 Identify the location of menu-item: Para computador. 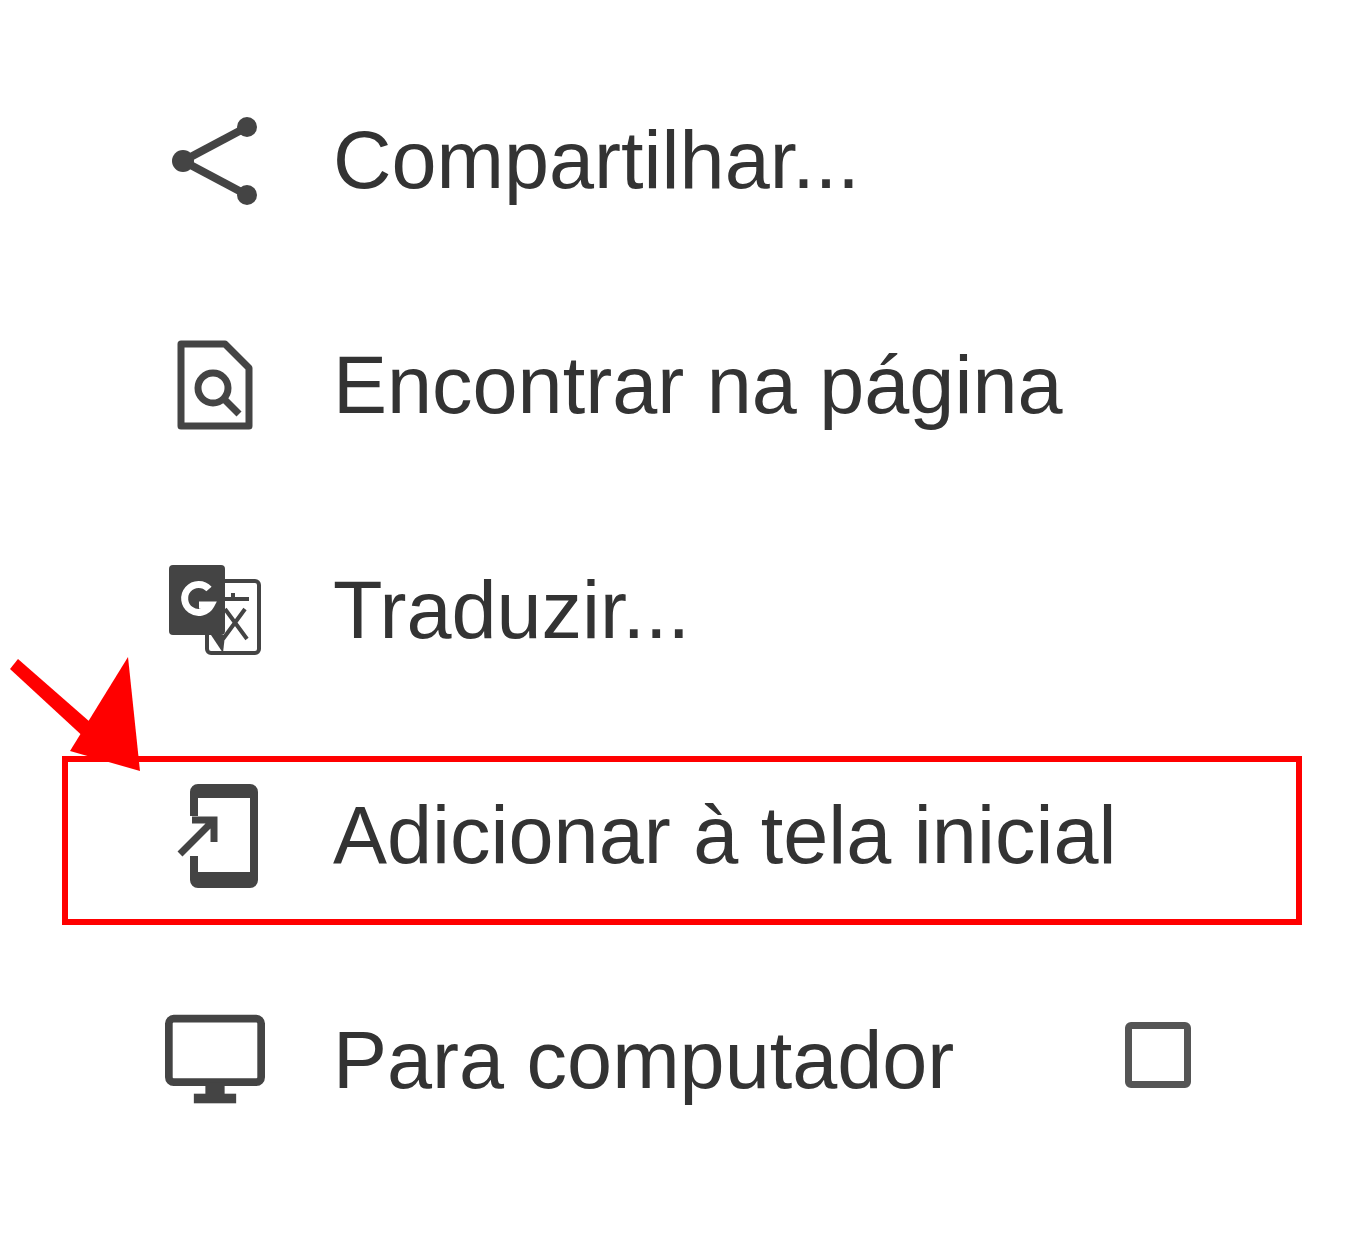
(560, 1060).